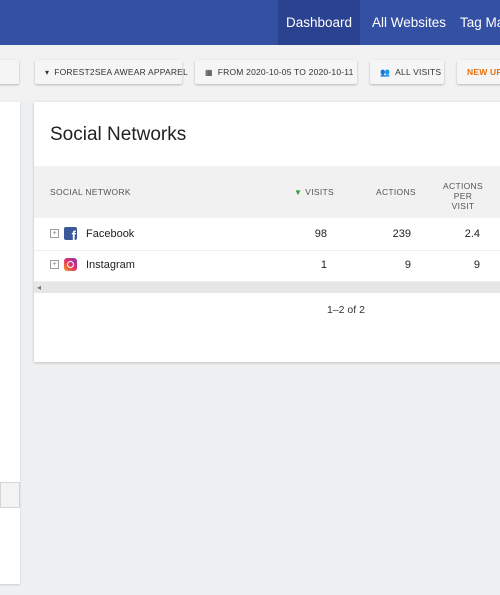  What do you see at coordinates (401, 234) in the screenshot?
I see `row-actions: 239` at bounding box center [401, 234].